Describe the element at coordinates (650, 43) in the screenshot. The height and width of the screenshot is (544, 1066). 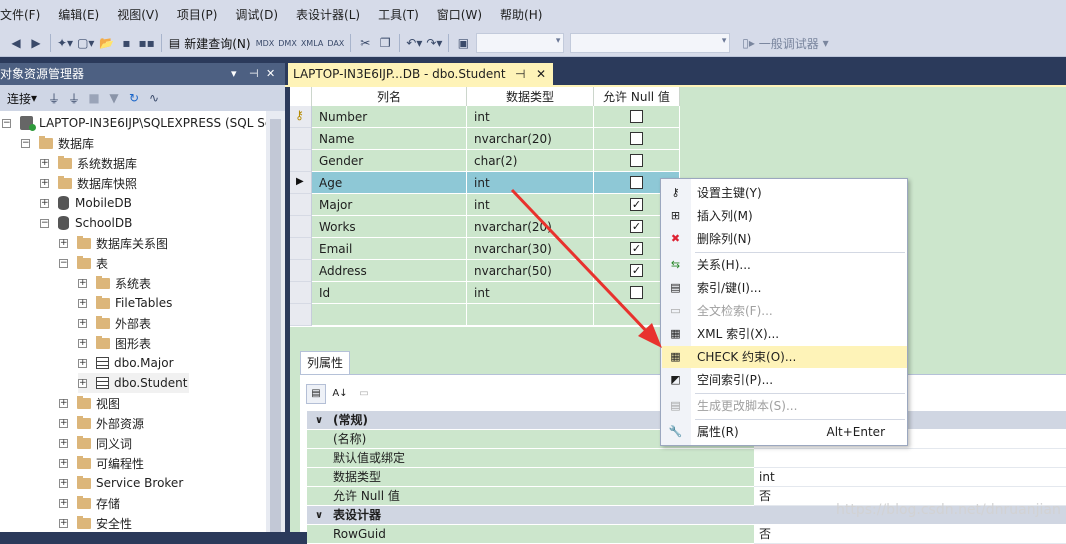
I see `platform-dropdown: ▾` at that location.